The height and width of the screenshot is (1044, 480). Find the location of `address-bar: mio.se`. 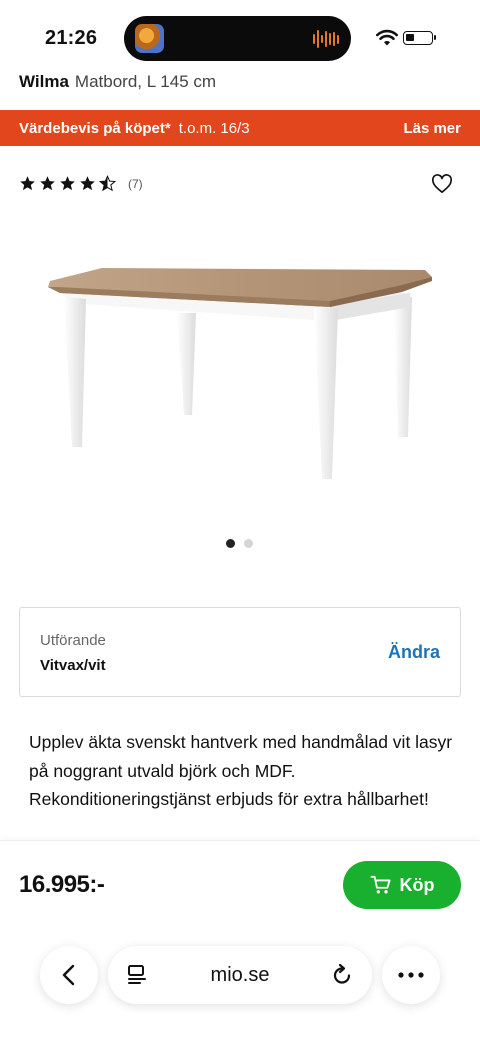

address-bar: mio.se is located at coordinates (240, 975).